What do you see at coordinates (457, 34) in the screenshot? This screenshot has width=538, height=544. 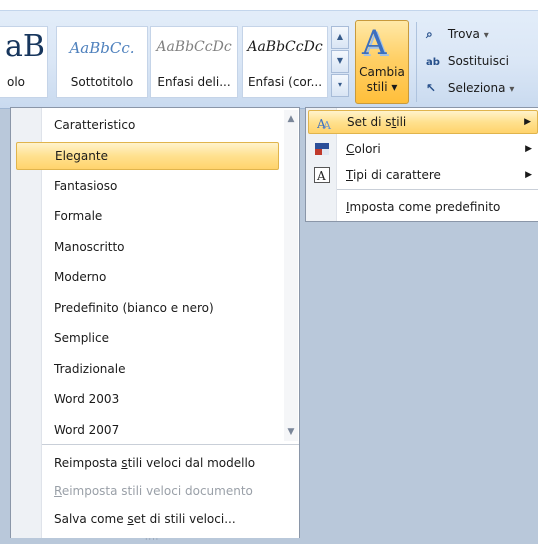 I see `find-button: ⌕ Trova ▾` at bounding box center [457, 34].